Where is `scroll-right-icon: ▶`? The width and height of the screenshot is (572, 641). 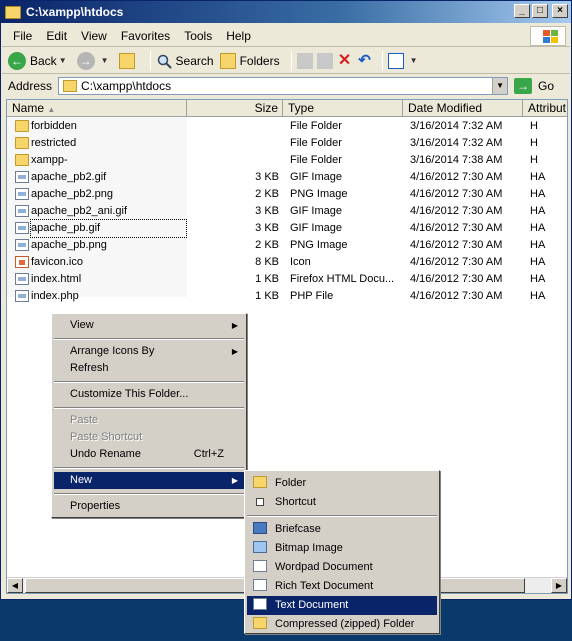
scroll-right-icon: ▶ is located at coordinates (559, 585).